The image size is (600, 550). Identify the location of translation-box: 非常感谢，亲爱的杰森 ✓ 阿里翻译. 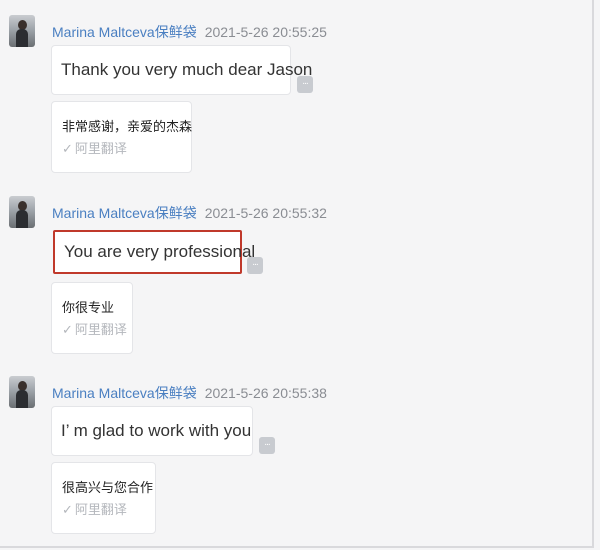
(121, 137).